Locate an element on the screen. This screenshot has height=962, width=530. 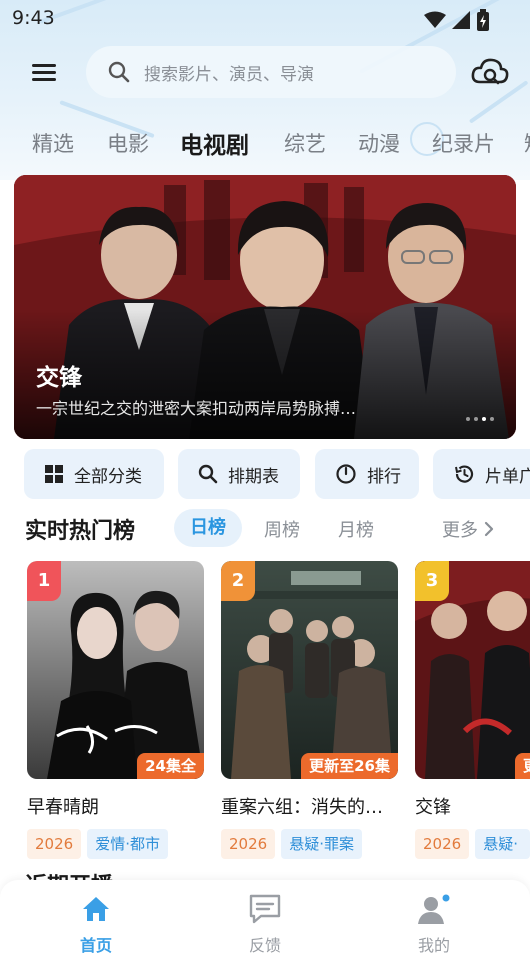
tab-documentary: 纪录片 is located at coordinates (463, 143).